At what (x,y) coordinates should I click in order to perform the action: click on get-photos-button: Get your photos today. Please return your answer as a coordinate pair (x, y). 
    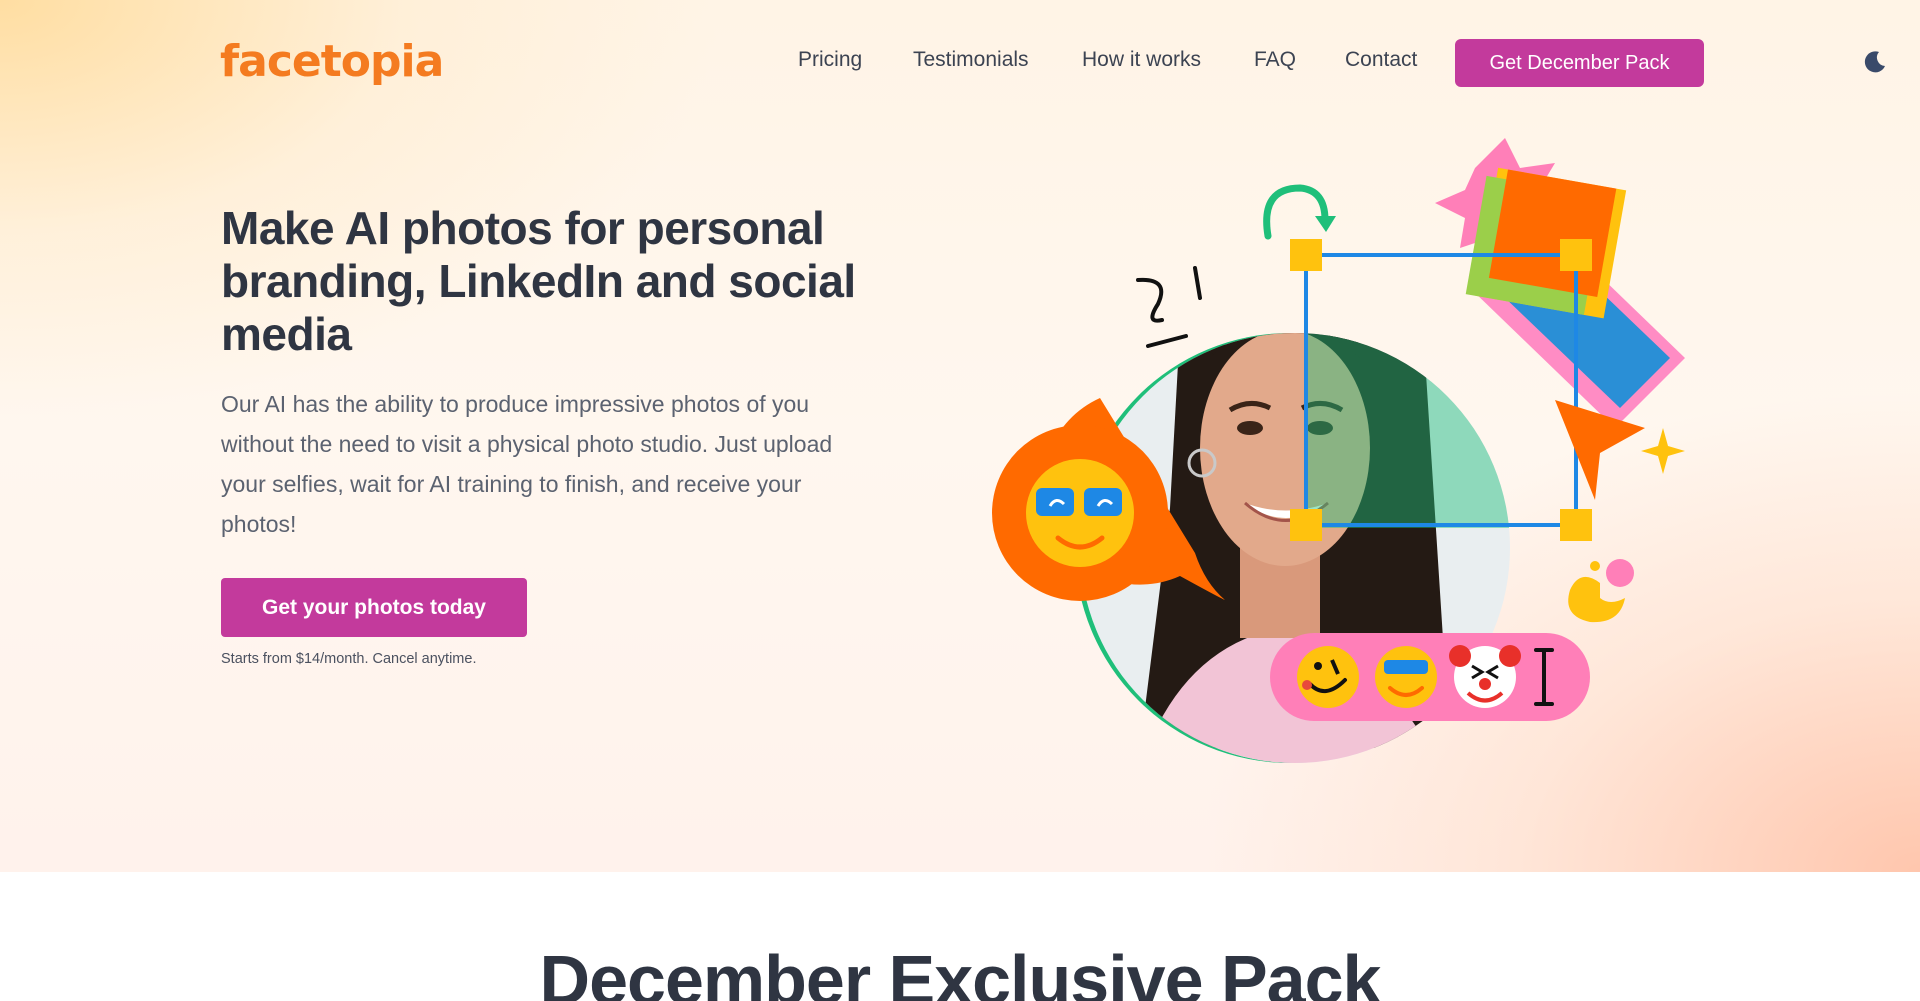
    Looking at the image, I should click on (374, 607).